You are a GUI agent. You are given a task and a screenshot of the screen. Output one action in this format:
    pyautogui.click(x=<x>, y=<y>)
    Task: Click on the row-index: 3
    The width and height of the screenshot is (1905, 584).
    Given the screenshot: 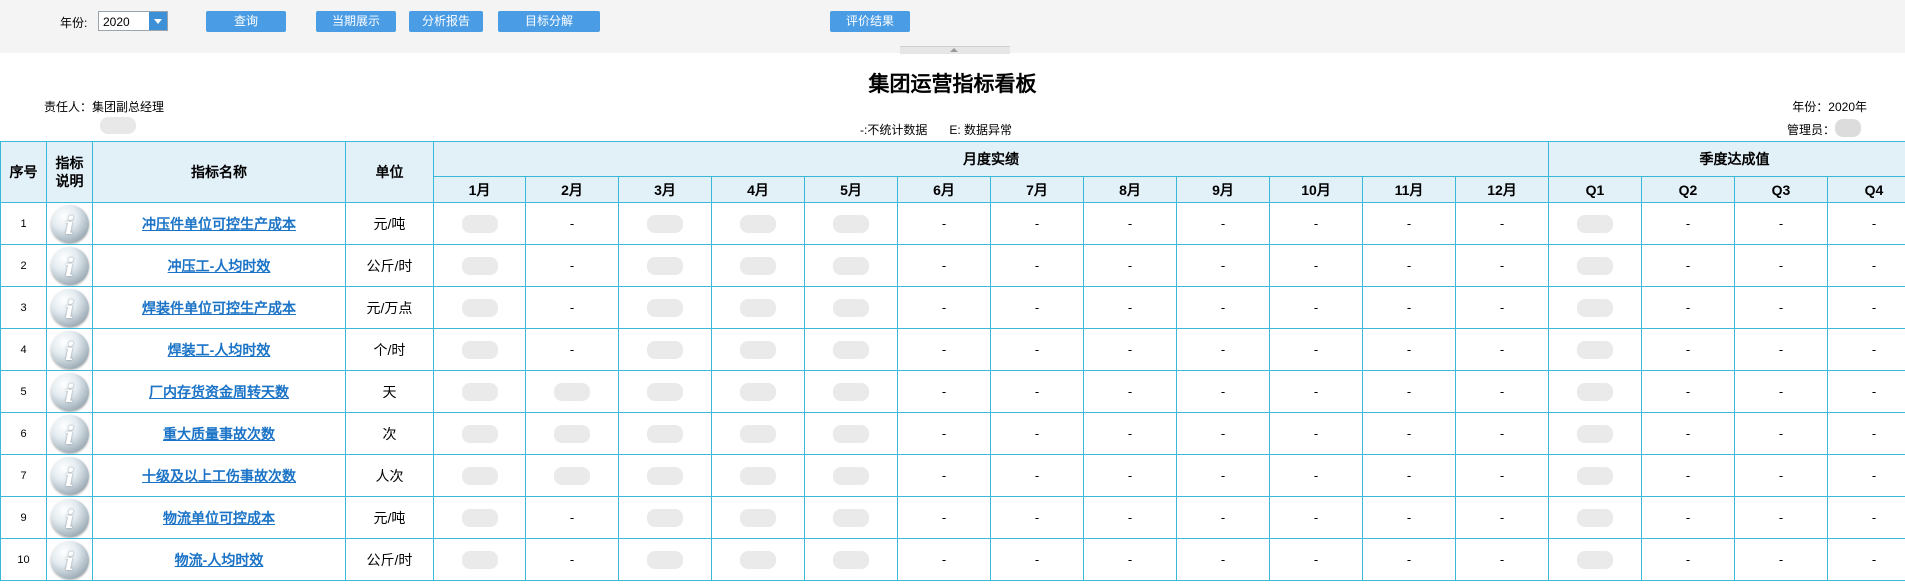 What is the action you would take?
    pyautogui.click(x=23, y=307)
    